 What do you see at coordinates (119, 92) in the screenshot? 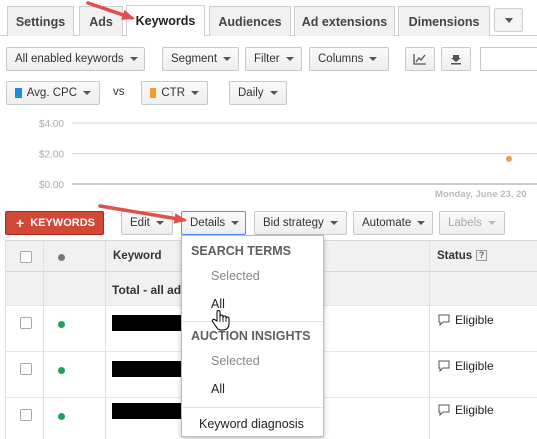
I see `vs-label: vs` at bounding box center [119, 92].